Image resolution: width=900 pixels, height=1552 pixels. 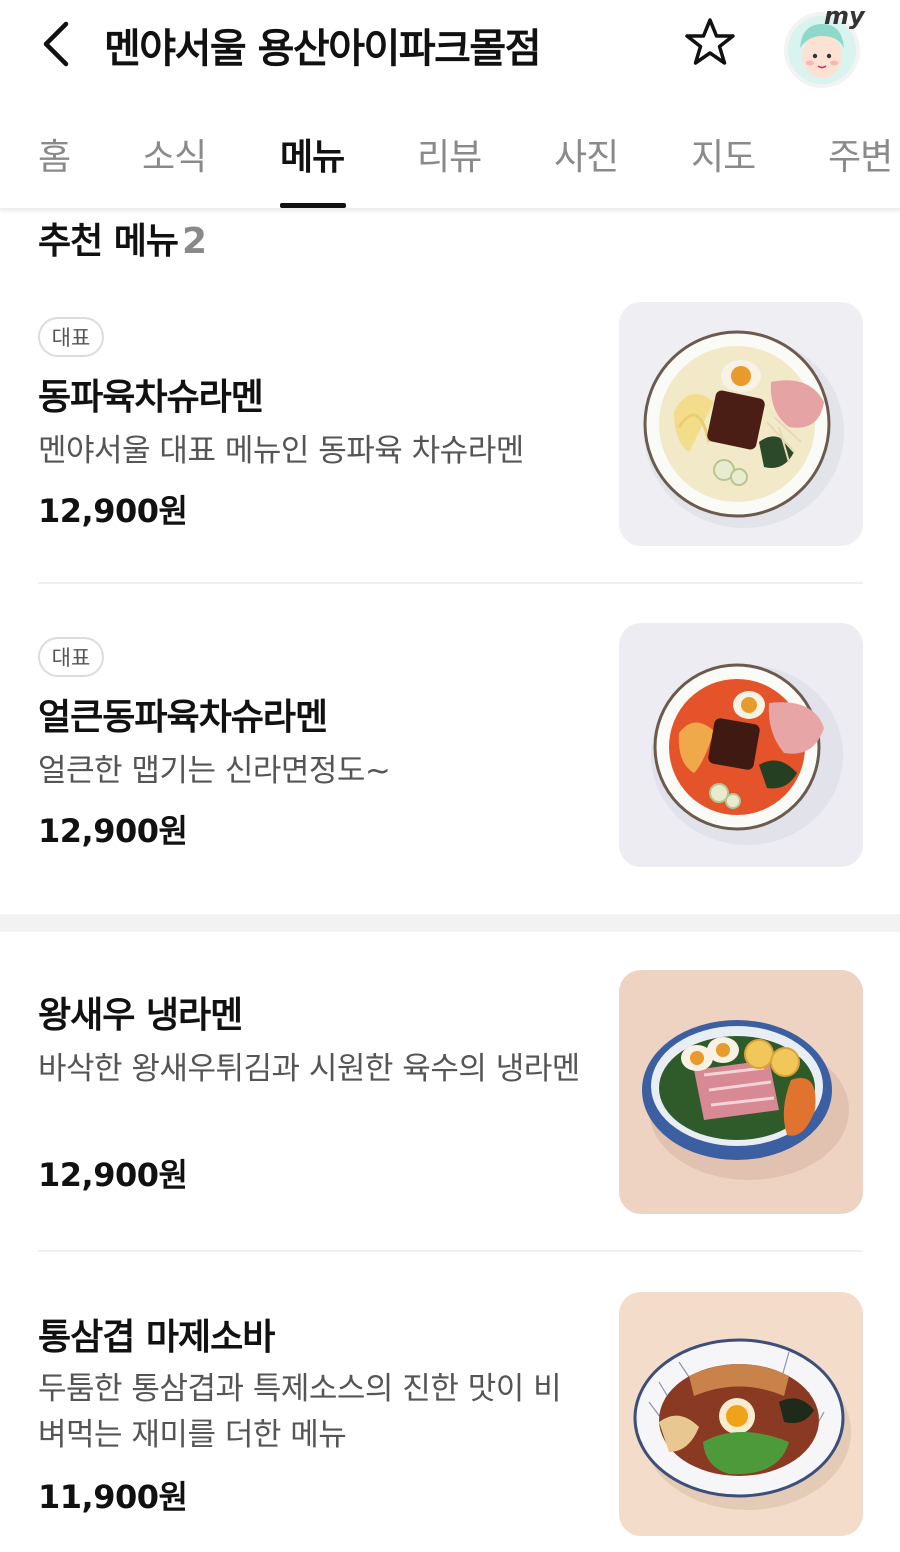 I want to click on tab-nearby: 주변, so click(x=860, y=154).